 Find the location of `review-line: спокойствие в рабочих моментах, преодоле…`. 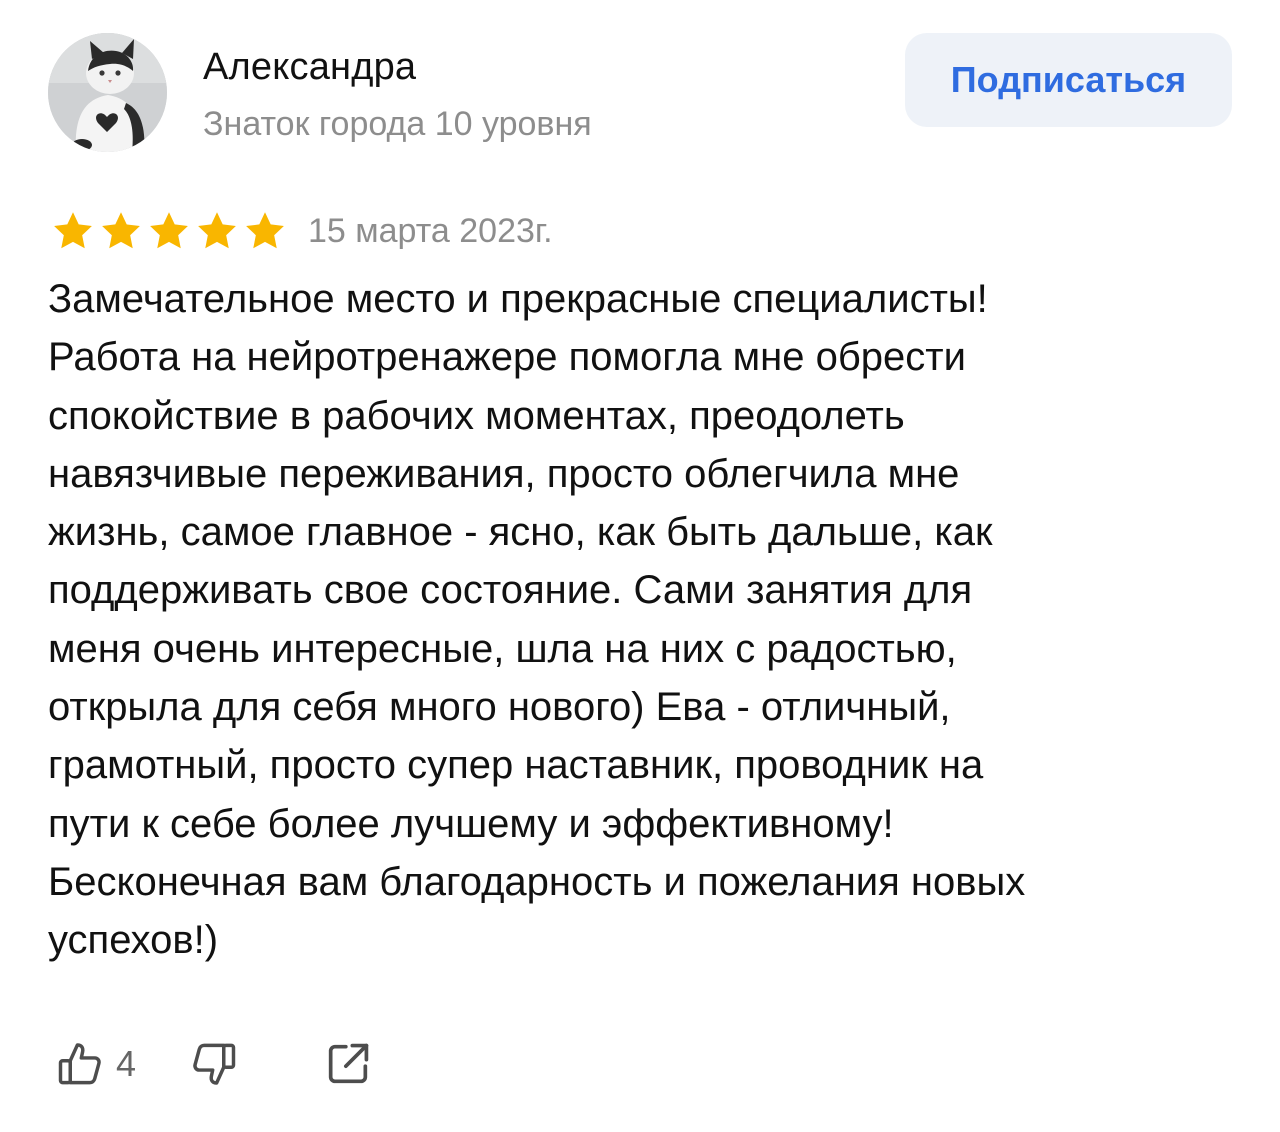

review-line: спокойствие в рабочих моментах, преодоле… is located at coordinates (476, 415).